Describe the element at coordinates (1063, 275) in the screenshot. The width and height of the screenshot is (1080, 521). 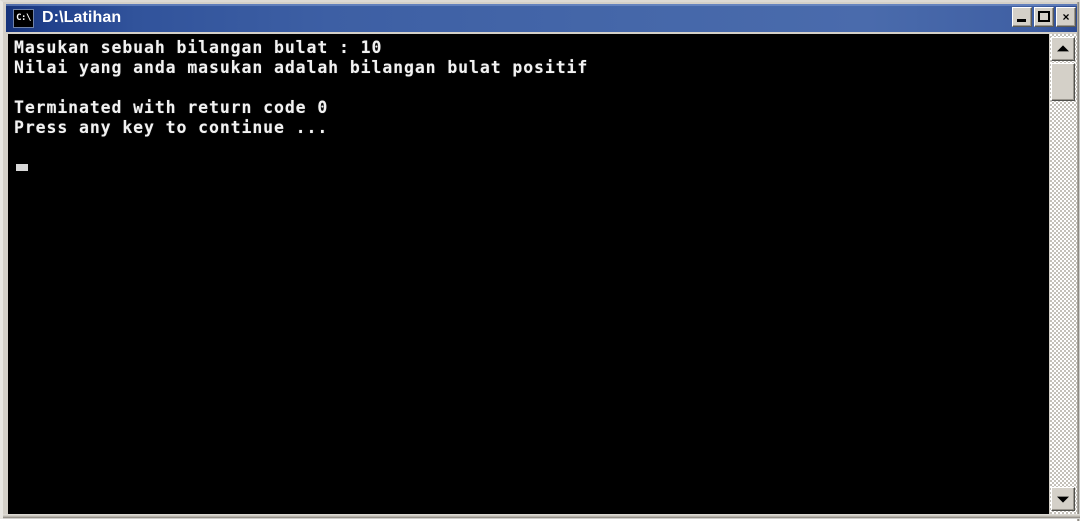
I see `vertical-scrollbar` at that location.